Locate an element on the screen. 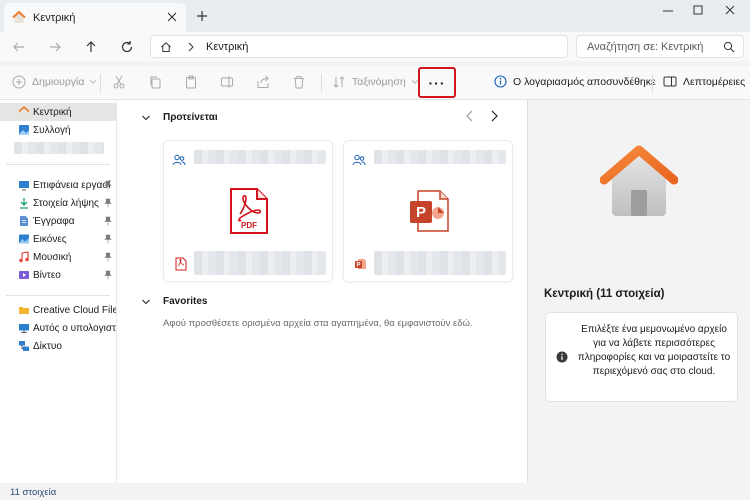  redacted-label is located at coordinates (59, 148).